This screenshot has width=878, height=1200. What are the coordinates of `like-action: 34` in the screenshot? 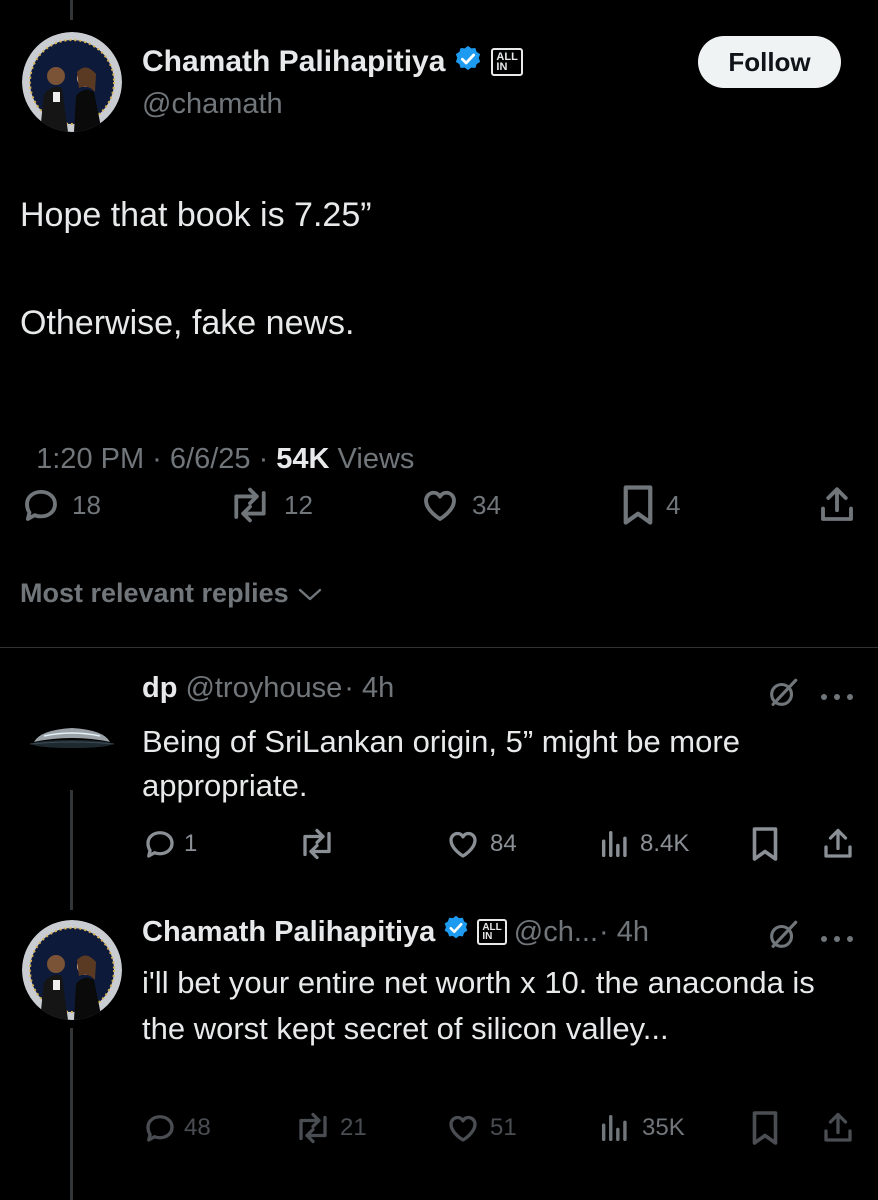 It's located at (459, 505).